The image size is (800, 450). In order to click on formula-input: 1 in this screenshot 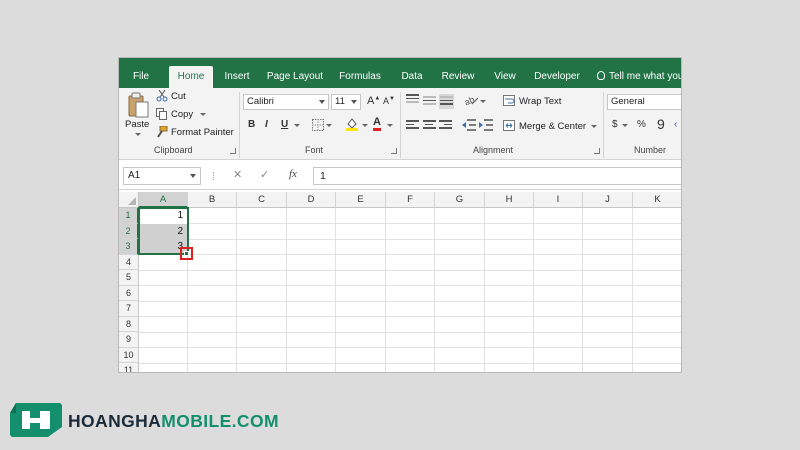, I will do `click(497, 176)`.